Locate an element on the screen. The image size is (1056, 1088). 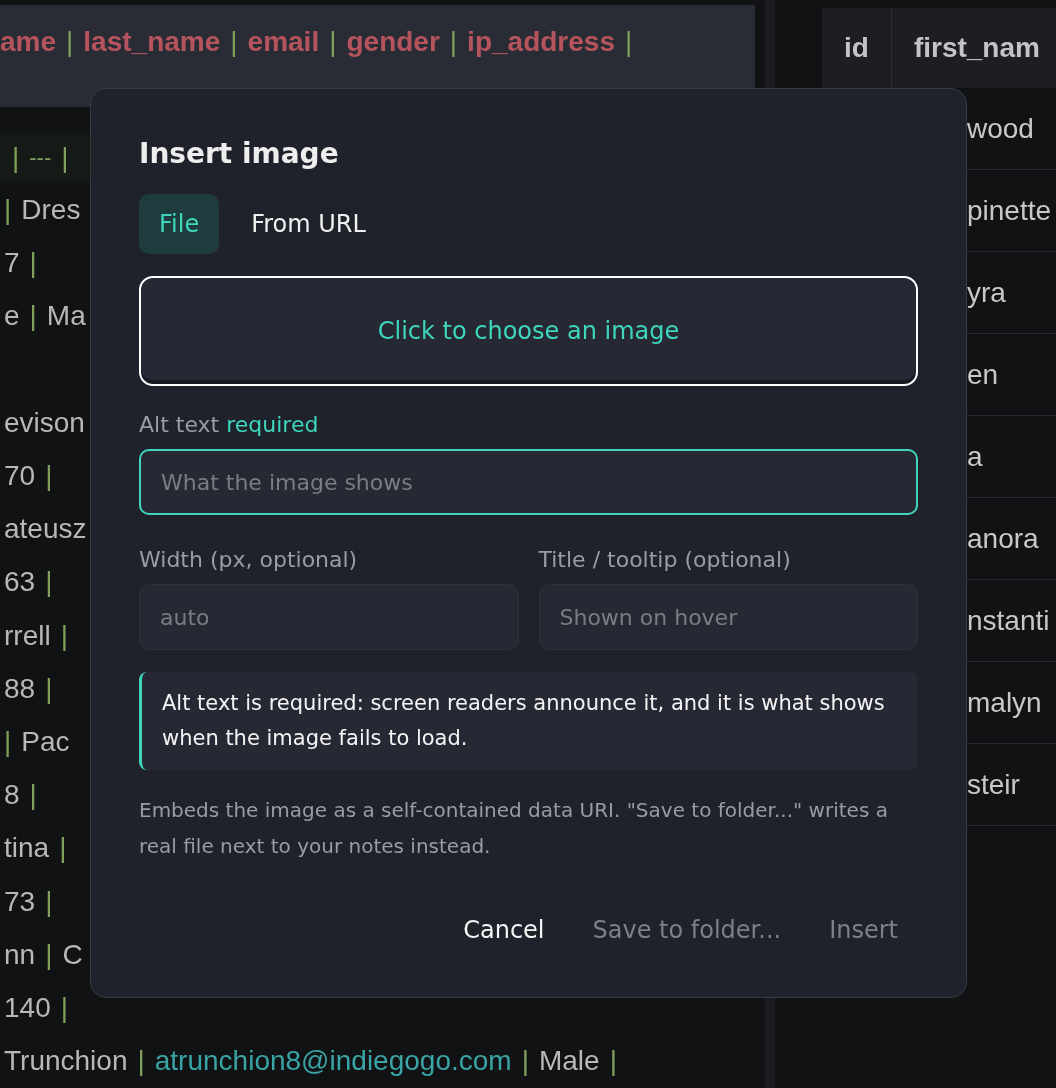
field-label: Title / tooltip (optional) is located at coordinates (665, 559).